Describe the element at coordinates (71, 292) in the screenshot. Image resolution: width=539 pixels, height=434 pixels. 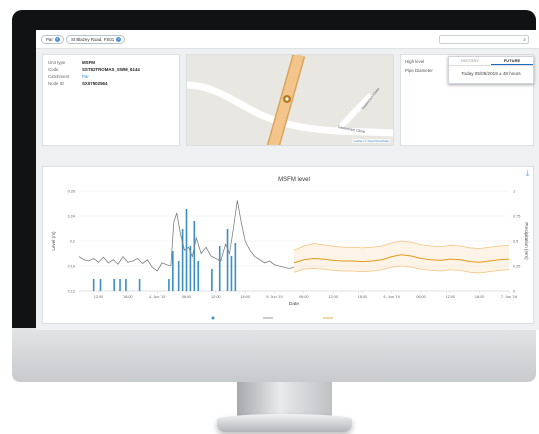
I see `y-tick-label: 0.12` at that location.